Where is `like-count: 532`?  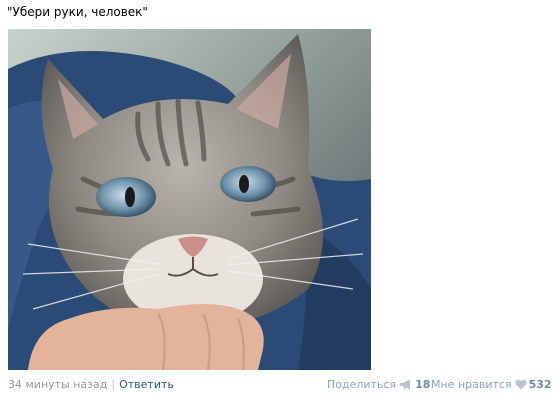 like-count: 532 is located at coordinates (540, 384).